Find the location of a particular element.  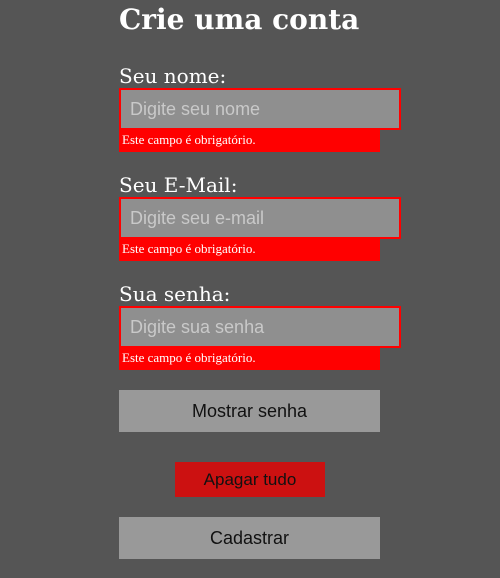

email-input is located at coordinates (260, 218).